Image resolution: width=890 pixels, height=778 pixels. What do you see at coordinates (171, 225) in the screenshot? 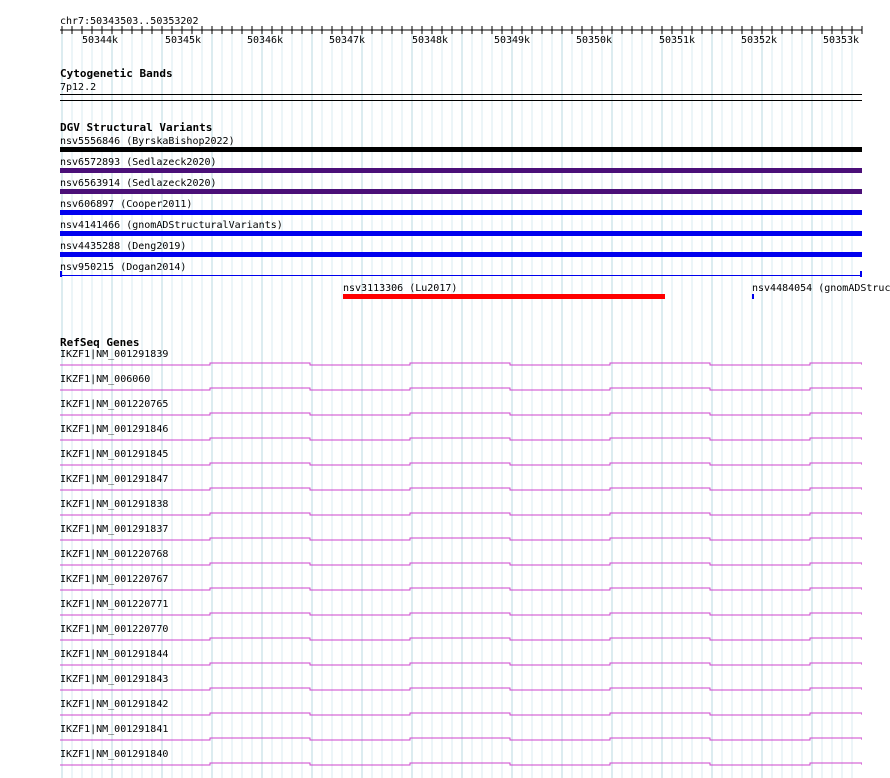
I see `dgv-variant-label: nsv4141466 (gnomADStructuralVariants)` at bounding box center [171, 225].